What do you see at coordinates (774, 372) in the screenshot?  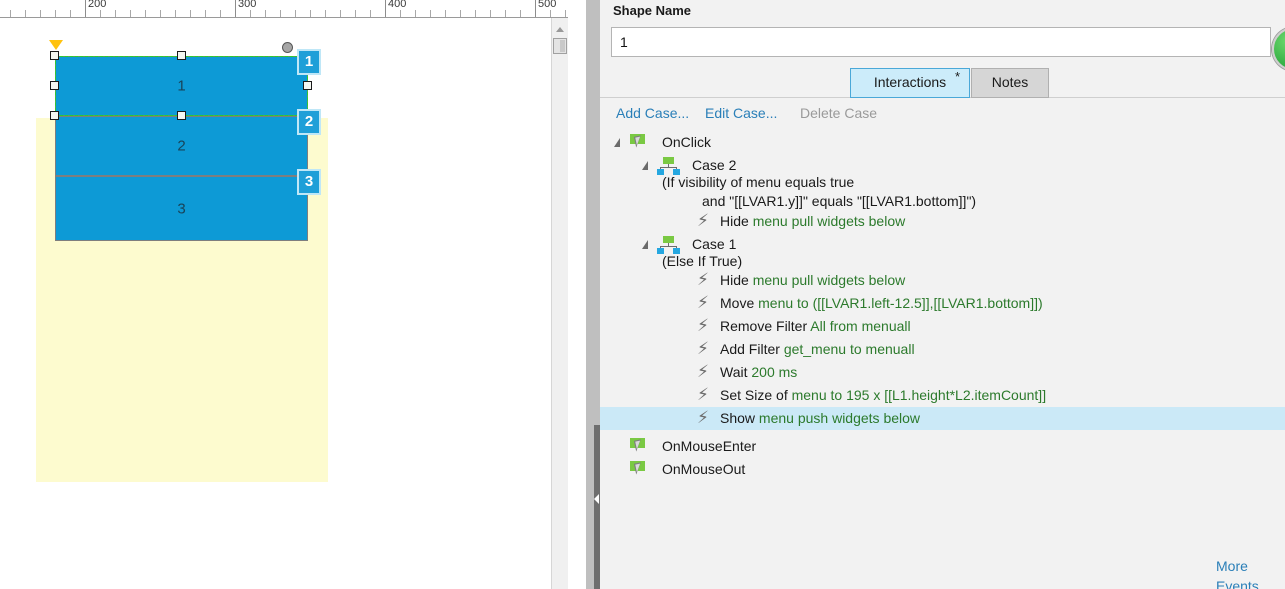 I see `row-text-target: 200 ms` at bounding box center [774, 372].